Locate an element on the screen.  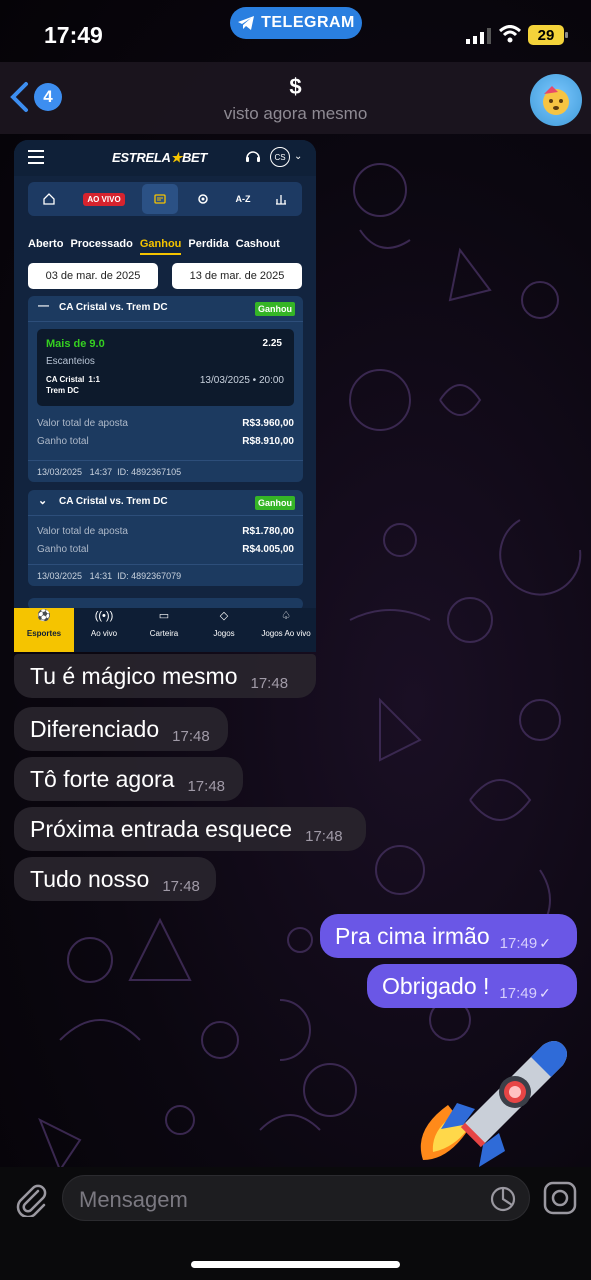
wifi-icon is located at coordinates (510, 34).